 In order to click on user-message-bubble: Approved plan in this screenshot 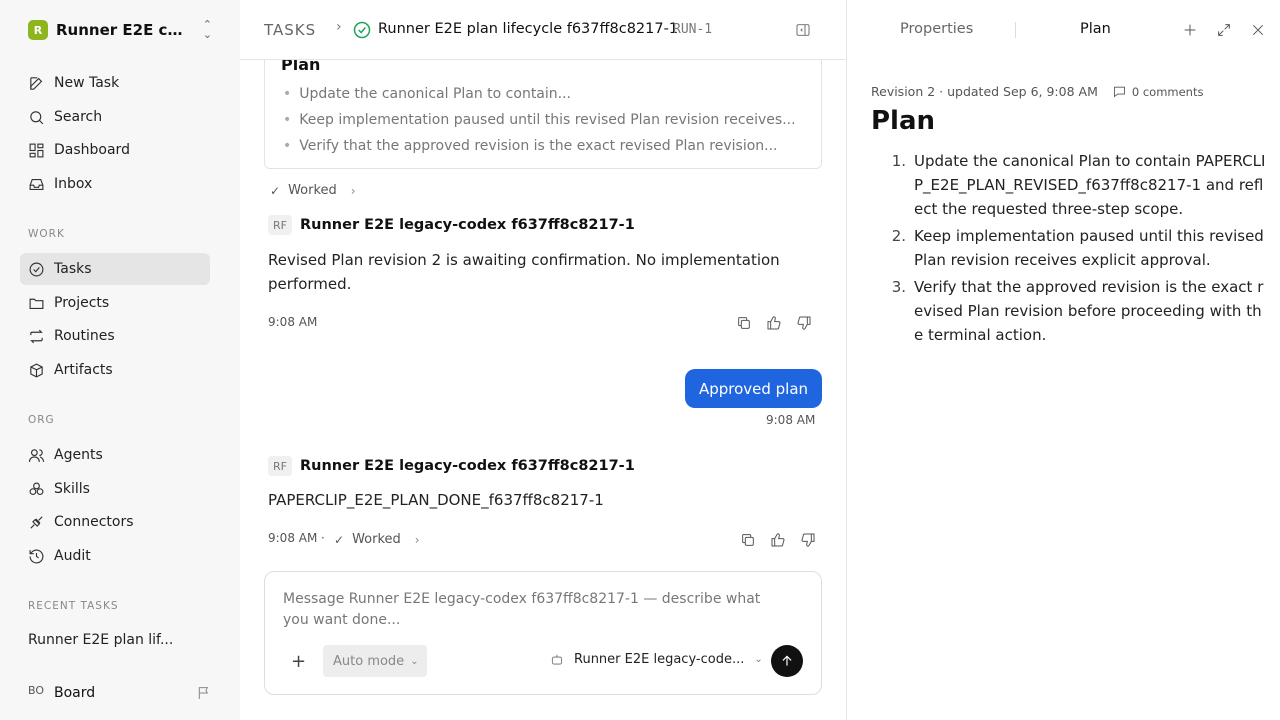, I will do `click(753, 388)`.